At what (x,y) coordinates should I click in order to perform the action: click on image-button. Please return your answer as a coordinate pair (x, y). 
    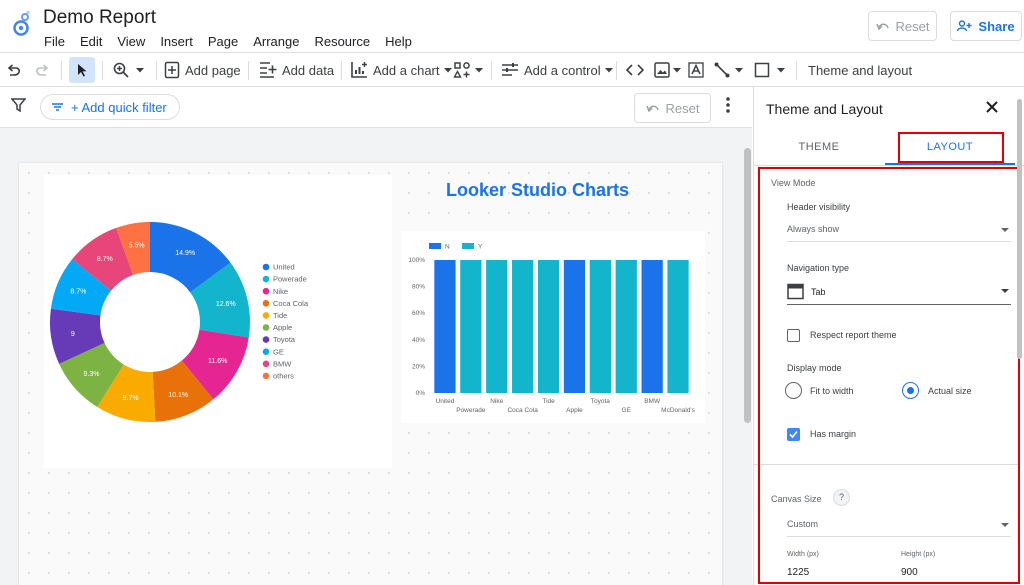
    Looking at the image, I should click on (667, 70).